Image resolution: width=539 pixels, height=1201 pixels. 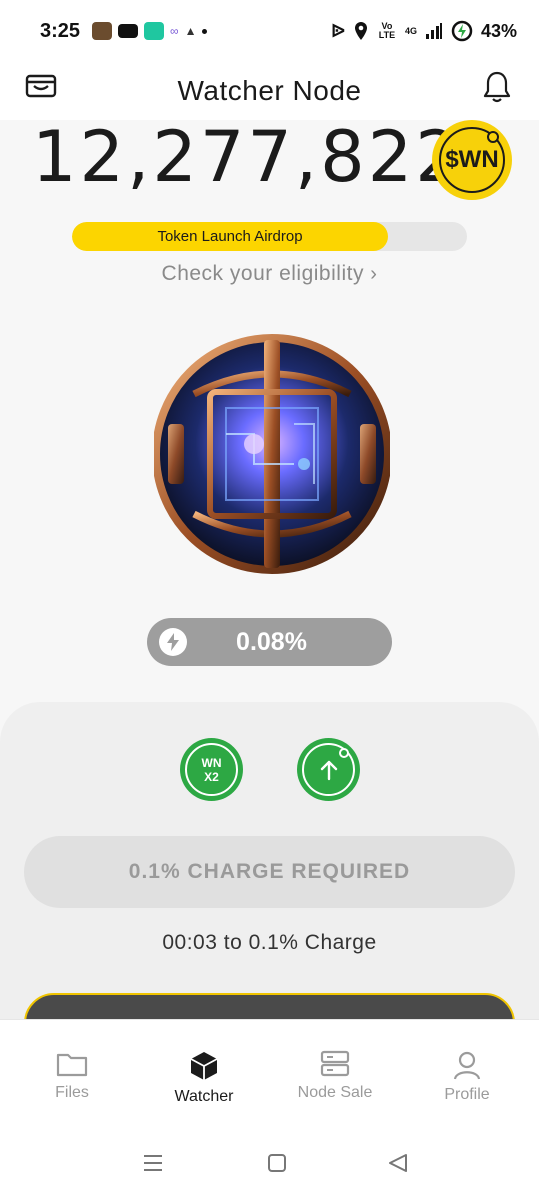 I want to click on volte-label: Vo LTE, so click(x=387, y=30).